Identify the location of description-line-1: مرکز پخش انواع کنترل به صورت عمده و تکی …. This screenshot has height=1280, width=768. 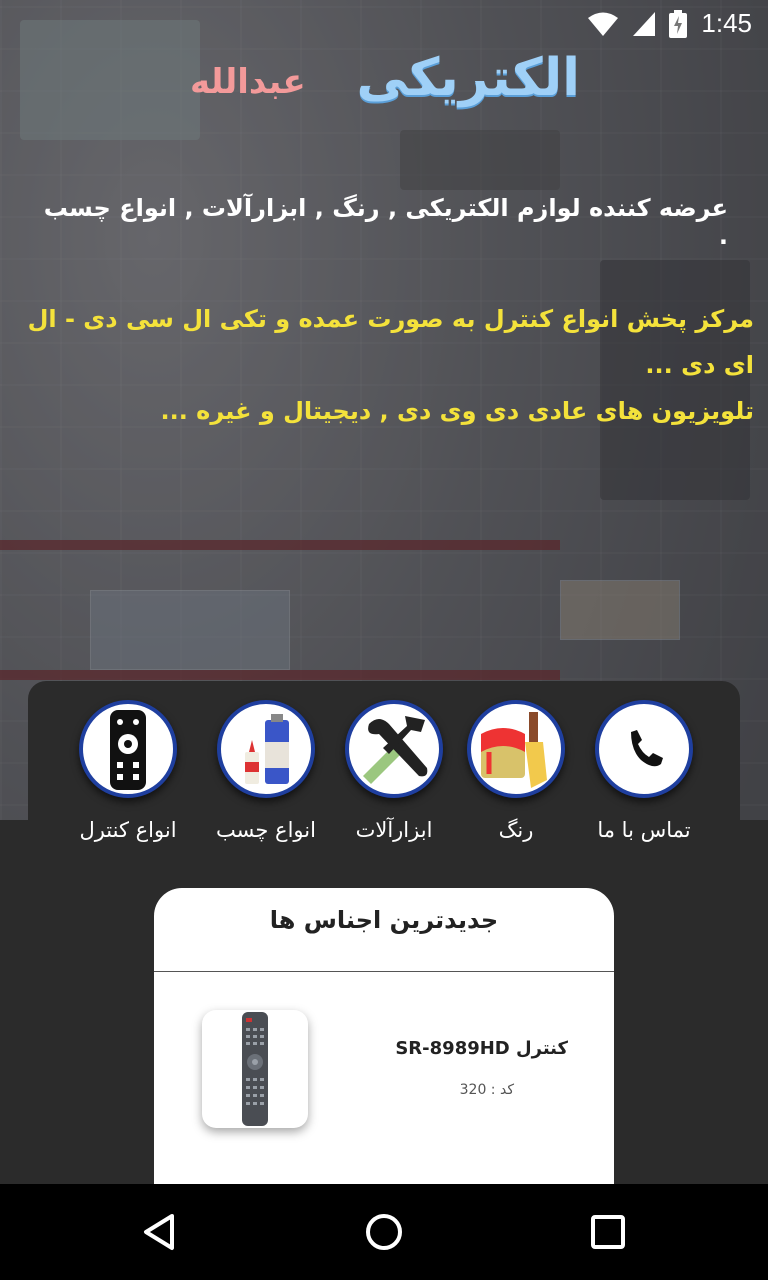
(390, 342).